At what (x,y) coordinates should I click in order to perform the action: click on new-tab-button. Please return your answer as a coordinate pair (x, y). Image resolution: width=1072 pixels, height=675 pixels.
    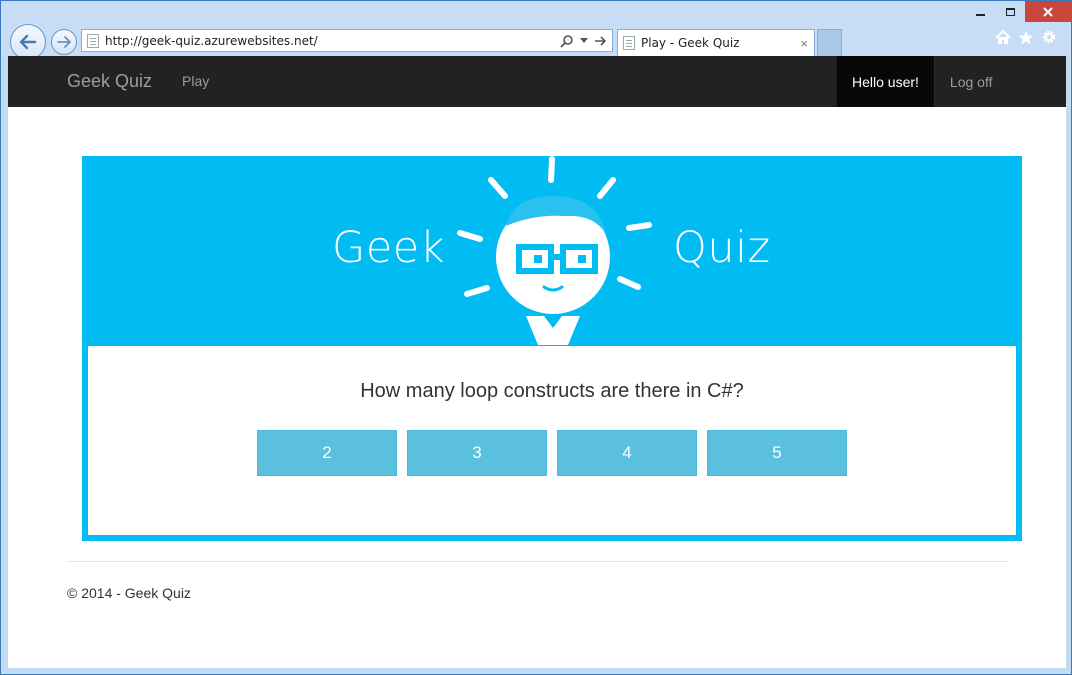
    Looking at the image, I should click on (829, 42).